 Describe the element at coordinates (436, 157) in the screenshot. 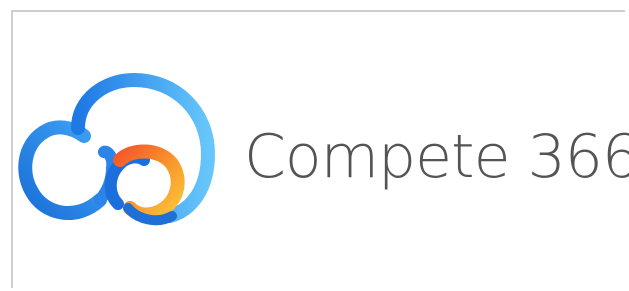

I see `brand-name: Compete 366` at that location.